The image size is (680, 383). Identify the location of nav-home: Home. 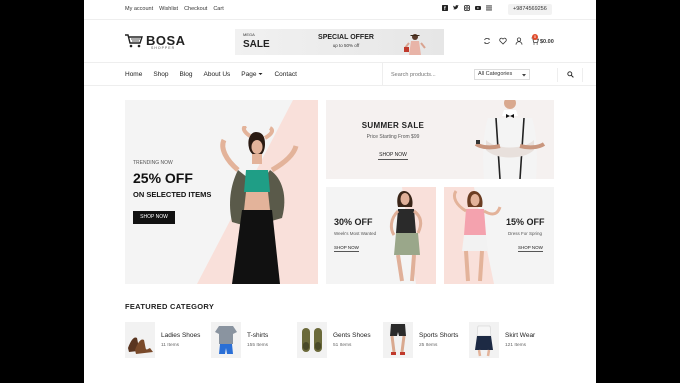
(133, 74).